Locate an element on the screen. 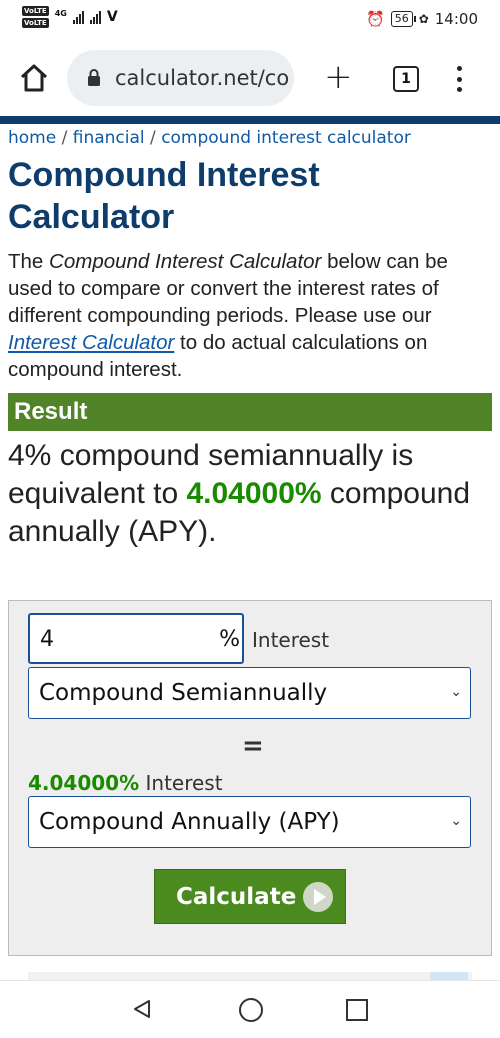 This screenshot has width=500, height=1038. interest-rate-input: 4 % is located at coordinates (136, 638).